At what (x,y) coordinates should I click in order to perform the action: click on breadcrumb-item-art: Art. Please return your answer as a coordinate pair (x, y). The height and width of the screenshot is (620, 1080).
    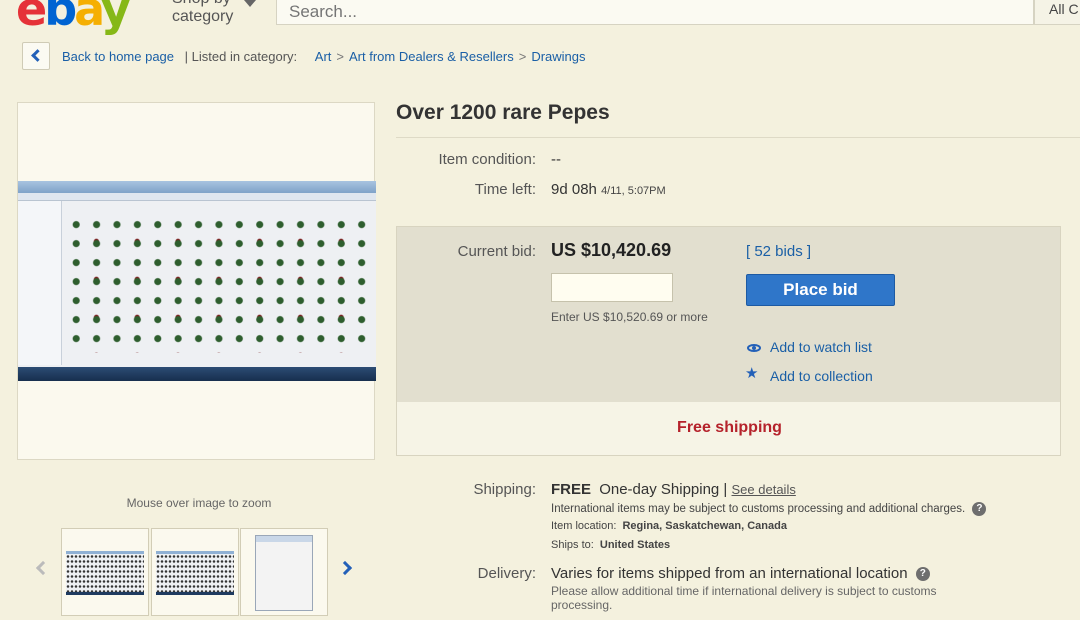
    Looking at the image, I should click on (323, 56).